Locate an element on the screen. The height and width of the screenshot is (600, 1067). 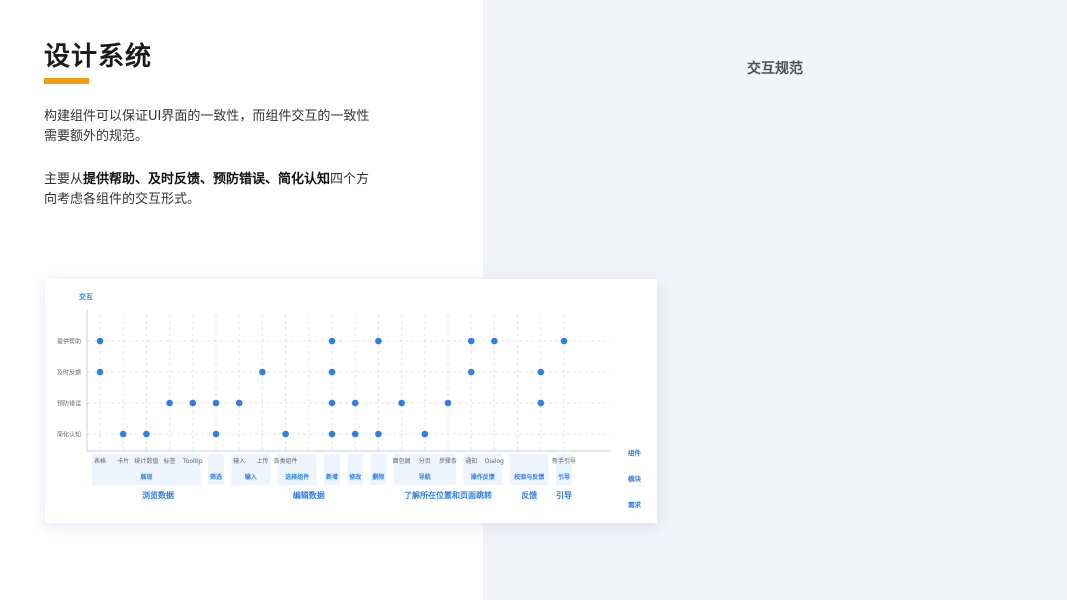
component-label: Tooltip is located at coordinates (192, 461).